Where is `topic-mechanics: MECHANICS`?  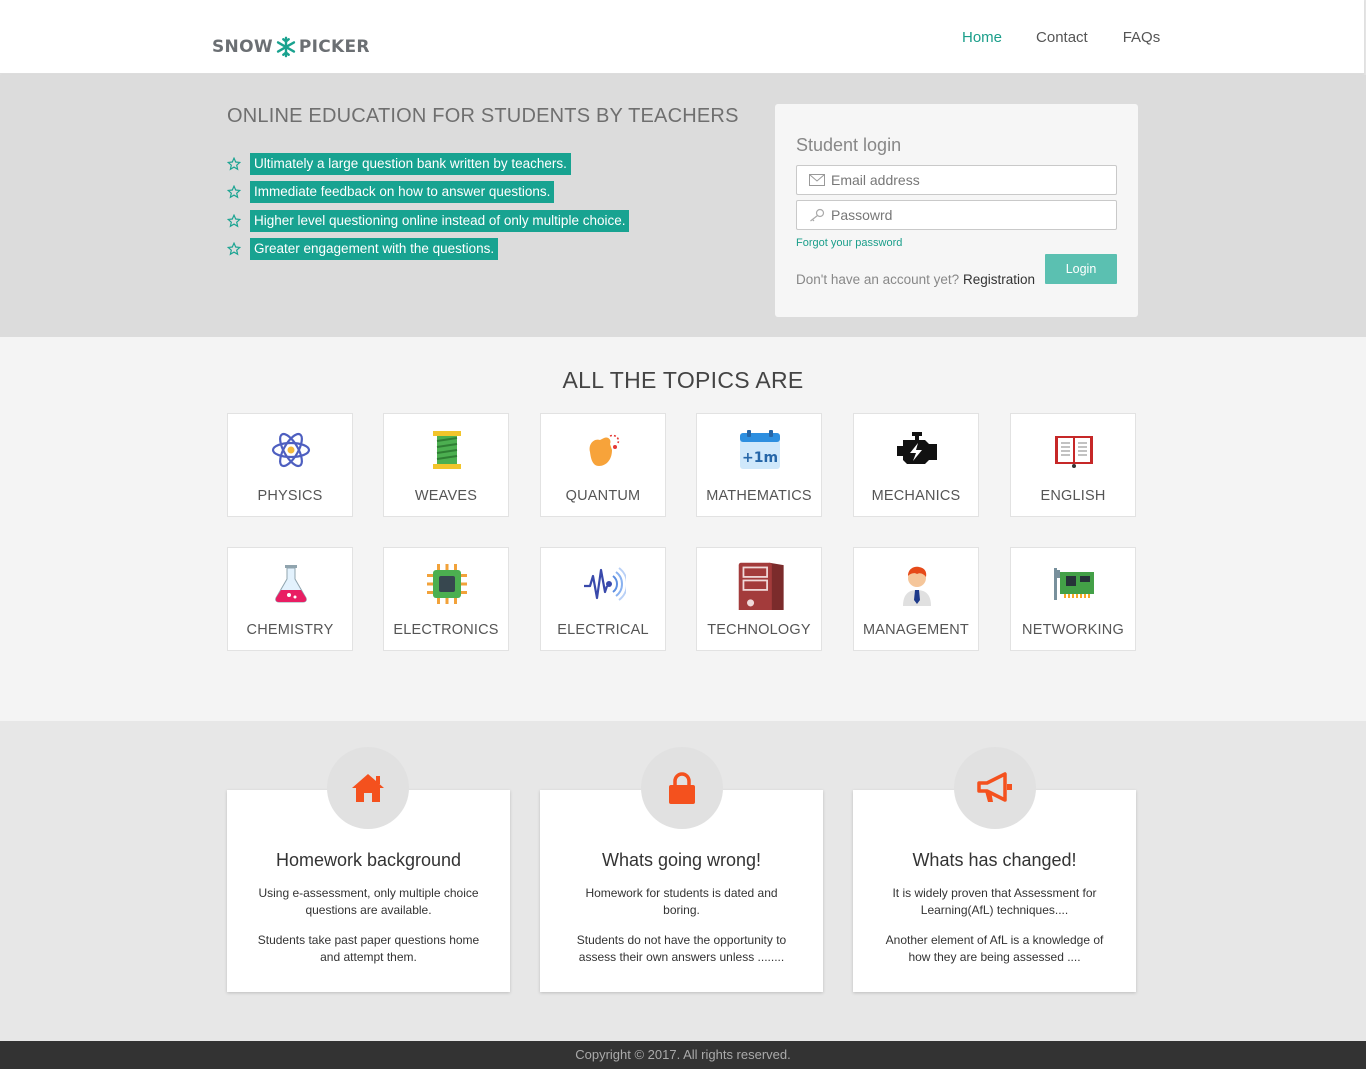 topic-mechanics: MECHANICS is located at coordinates (916, 465).